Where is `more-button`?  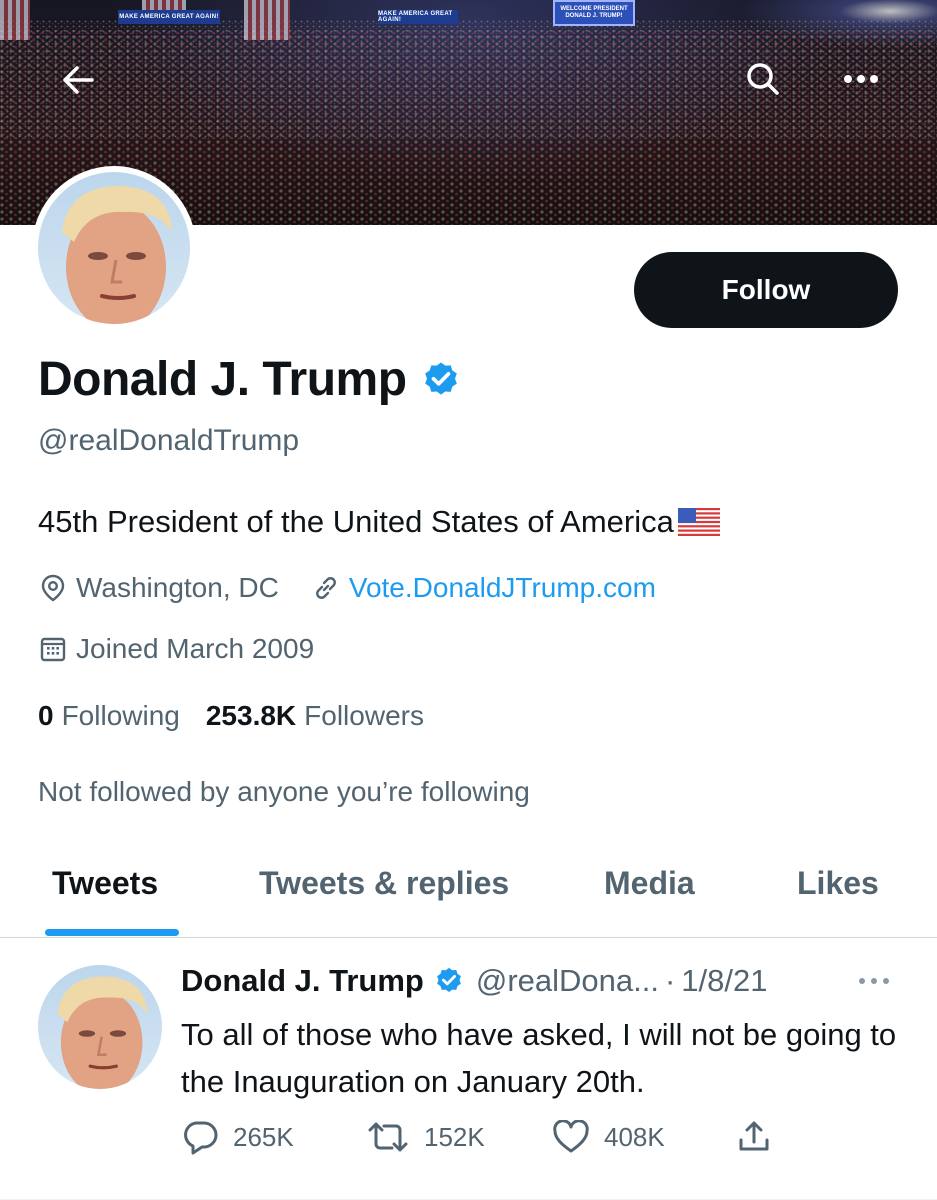
more-button is located at coordinates (861, 79).